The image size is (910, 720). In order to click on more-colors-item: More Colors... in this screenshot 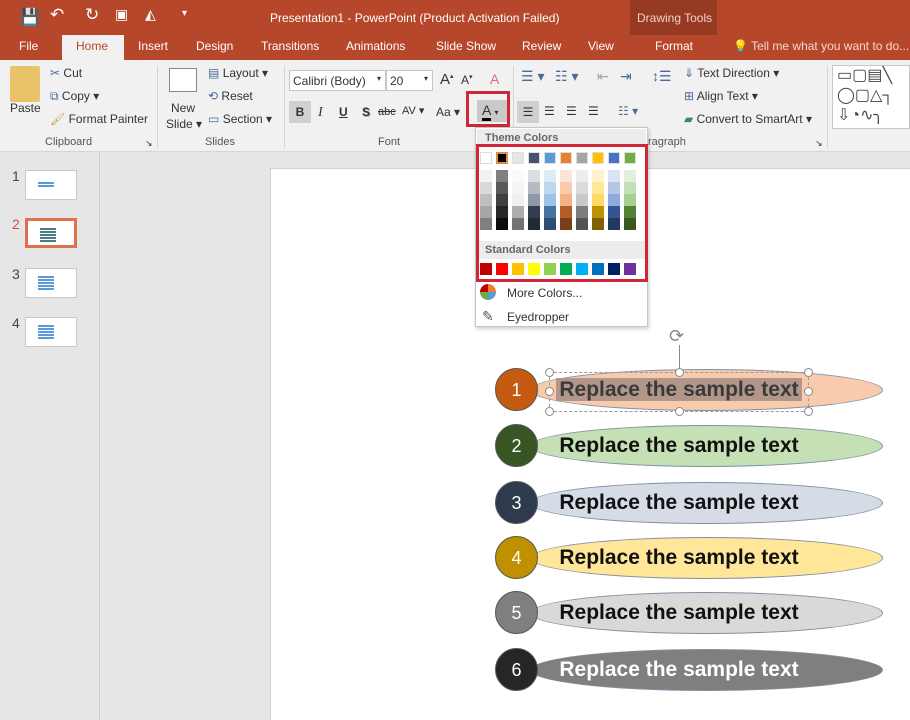, I will do `click(562, 294)`.